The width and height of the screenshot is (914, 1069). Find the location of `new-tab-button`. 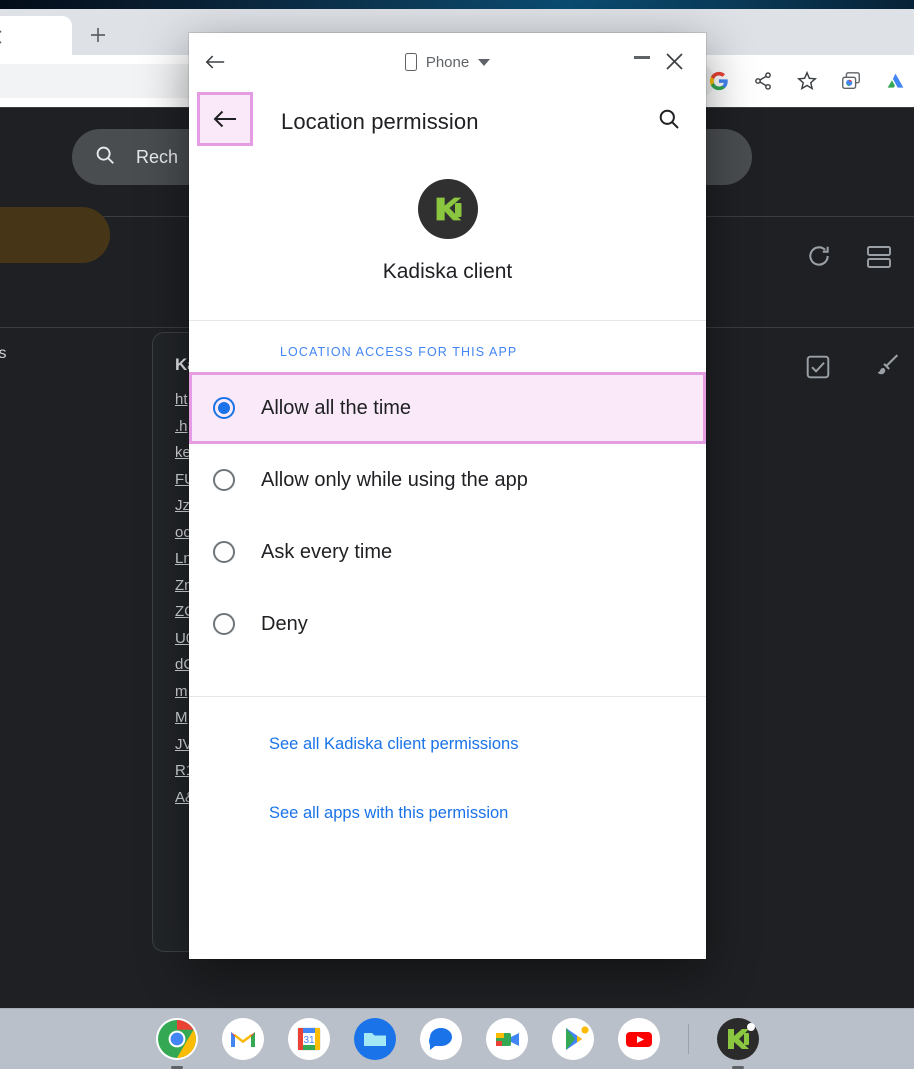

new-tab-button is located at coordinates (98, 35).